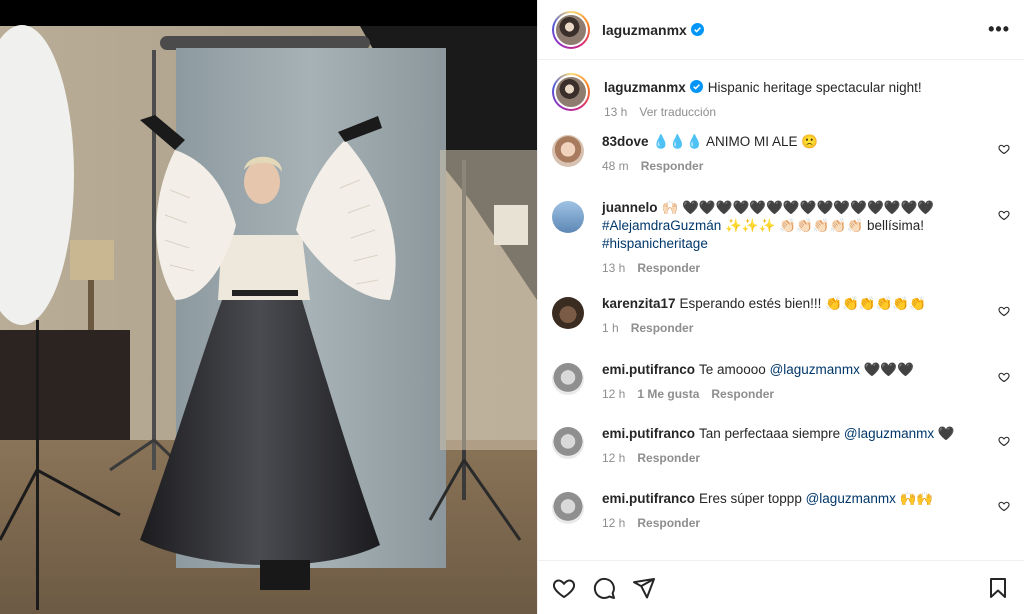 Image resolution: width=1024 pixels, height=614 pixels. I want to click on comment-icon, so click(604, 588).